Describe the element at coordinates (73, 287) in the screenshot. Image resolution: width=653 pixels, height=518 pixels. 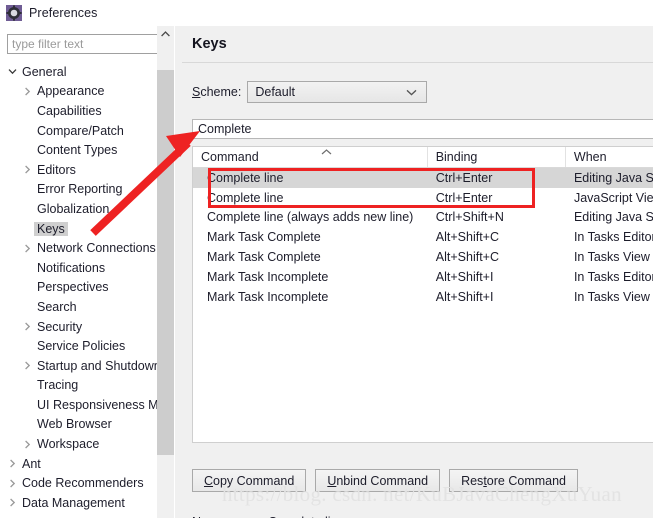
I see `sidebar-item-label: Perspectives` at that location.